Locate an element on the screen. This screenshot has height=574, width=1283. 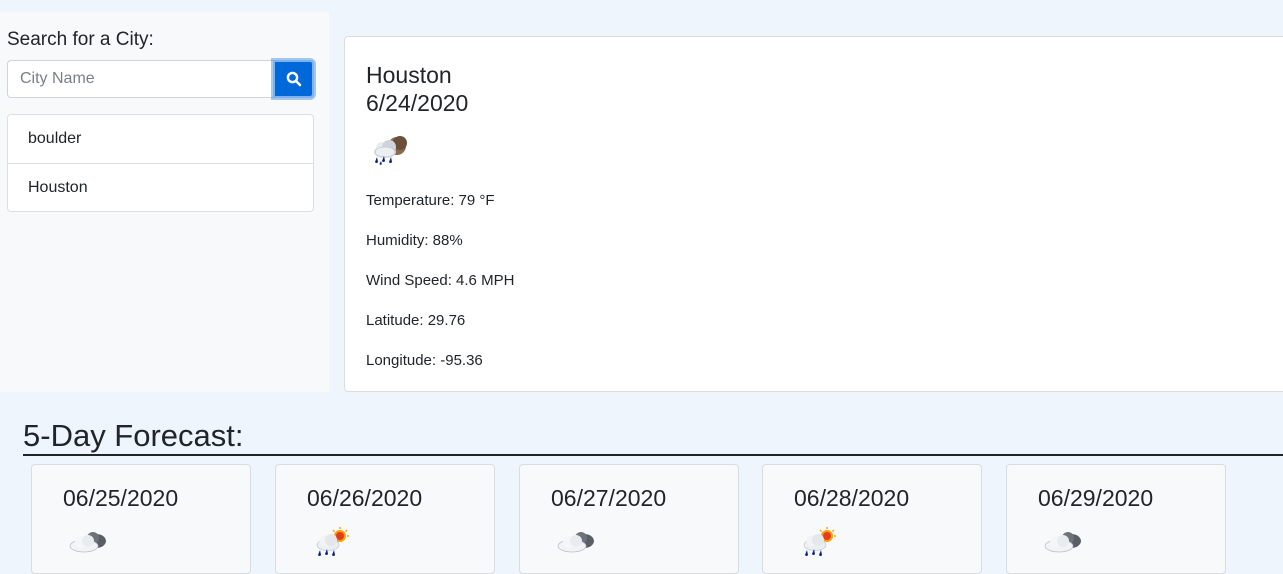
forecast-date: 06/27/2020 is located at coordinates (609, 498).